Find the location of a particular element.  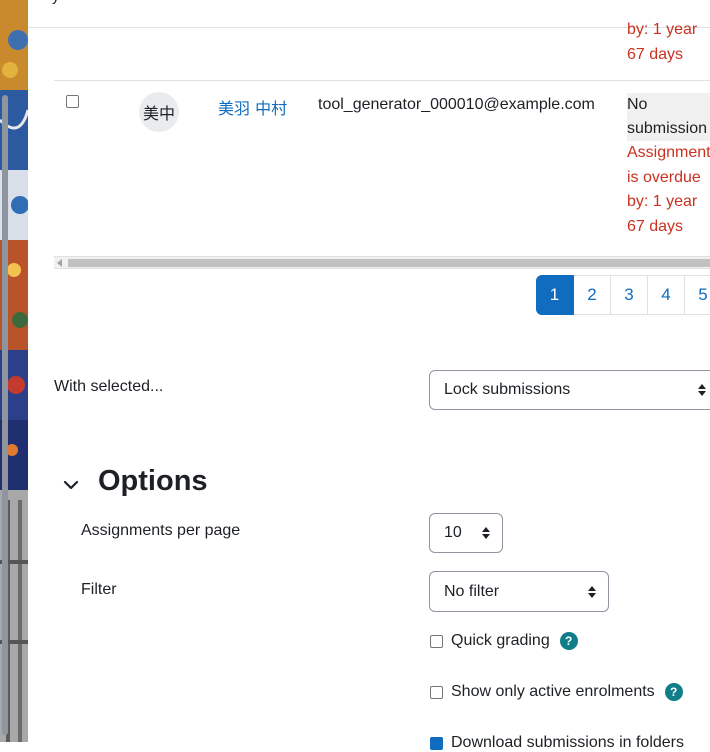

quick-grading-row: Quick grading ? is located at coordinates (504, 641).